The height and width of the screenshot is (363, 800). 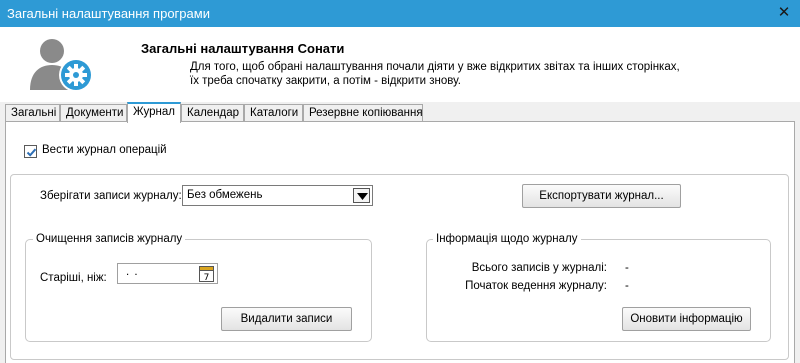 I want to click on keep-log-label: Вести журнал операцій, so click(x=104, y=150).